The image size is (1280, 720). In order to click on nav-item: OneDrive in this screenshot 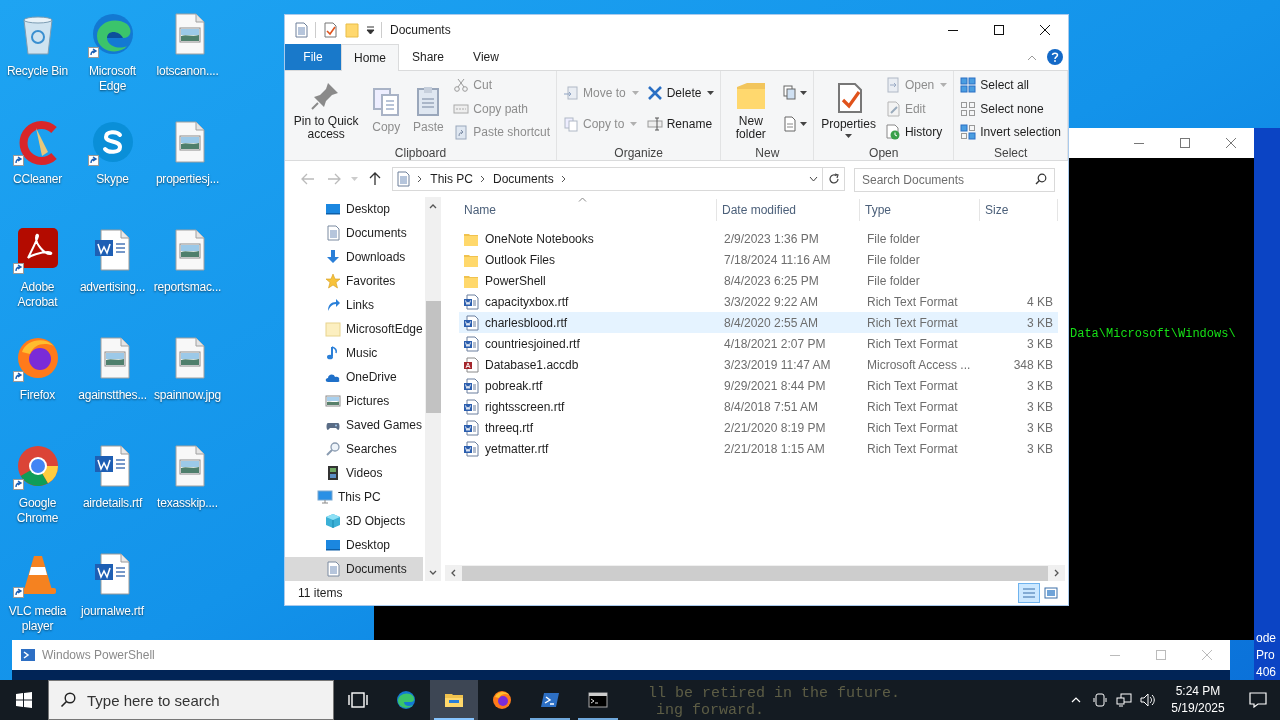, I will do `click(354, 377)`.